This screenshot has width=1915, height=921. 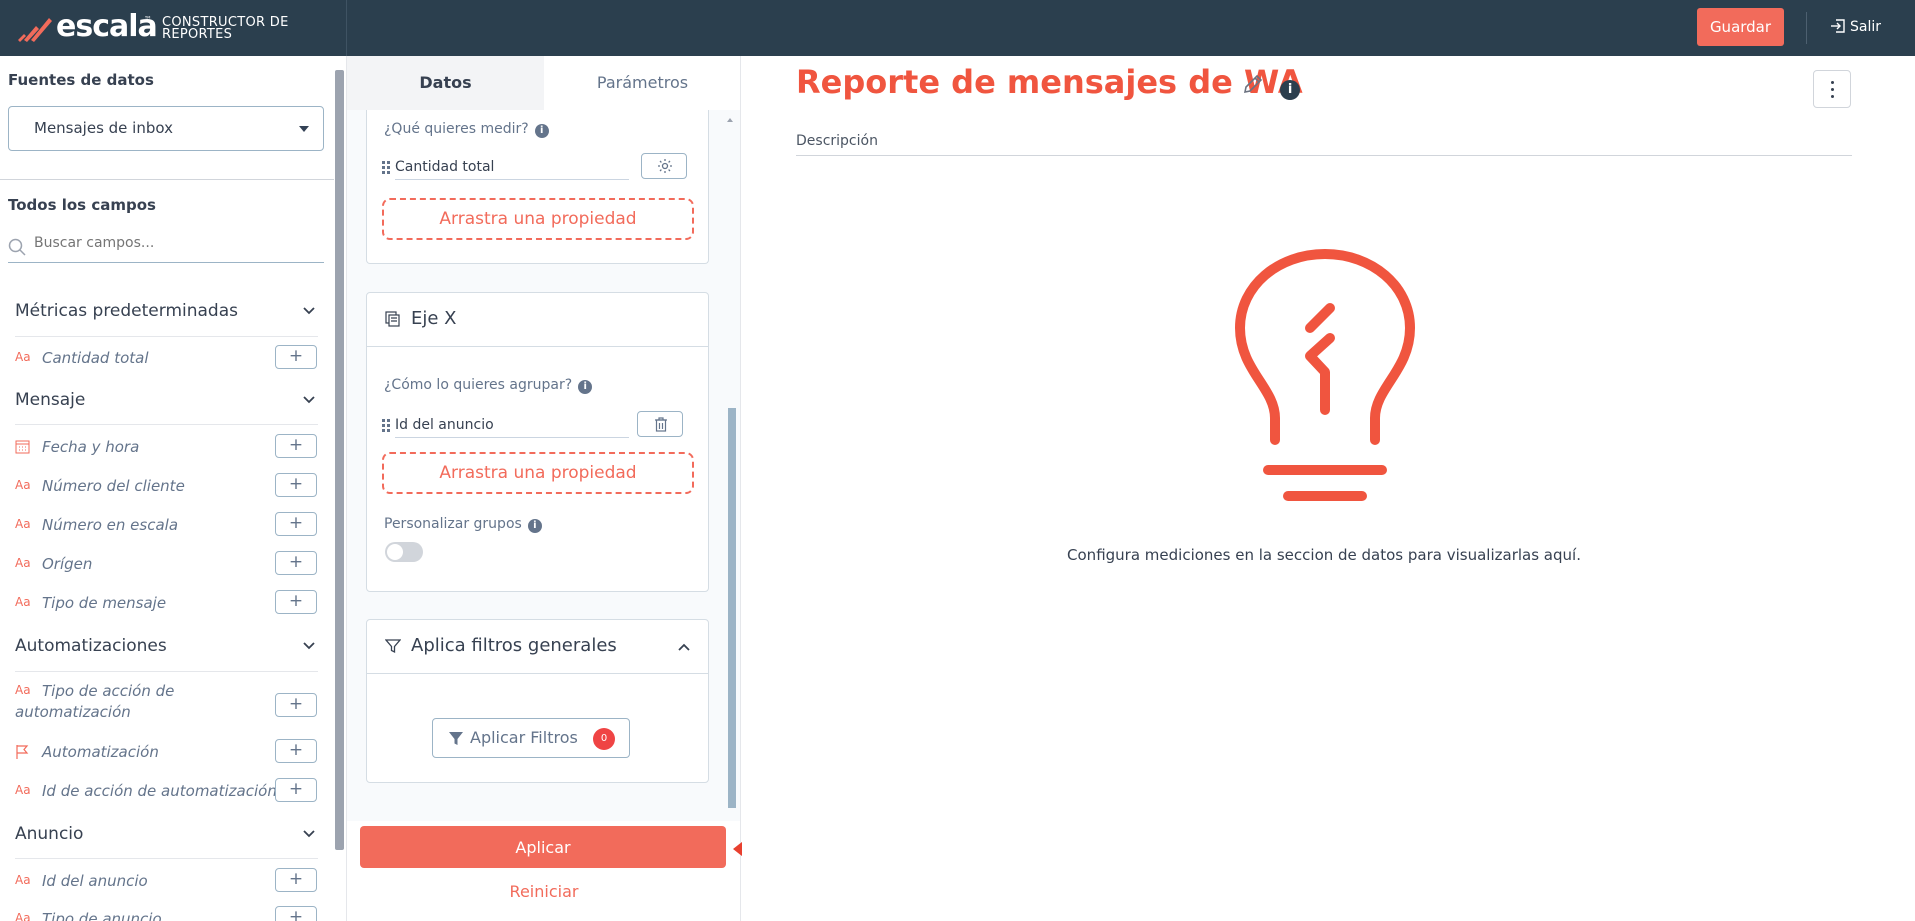 I want to click on search-icon, so click(x=17, y=247).